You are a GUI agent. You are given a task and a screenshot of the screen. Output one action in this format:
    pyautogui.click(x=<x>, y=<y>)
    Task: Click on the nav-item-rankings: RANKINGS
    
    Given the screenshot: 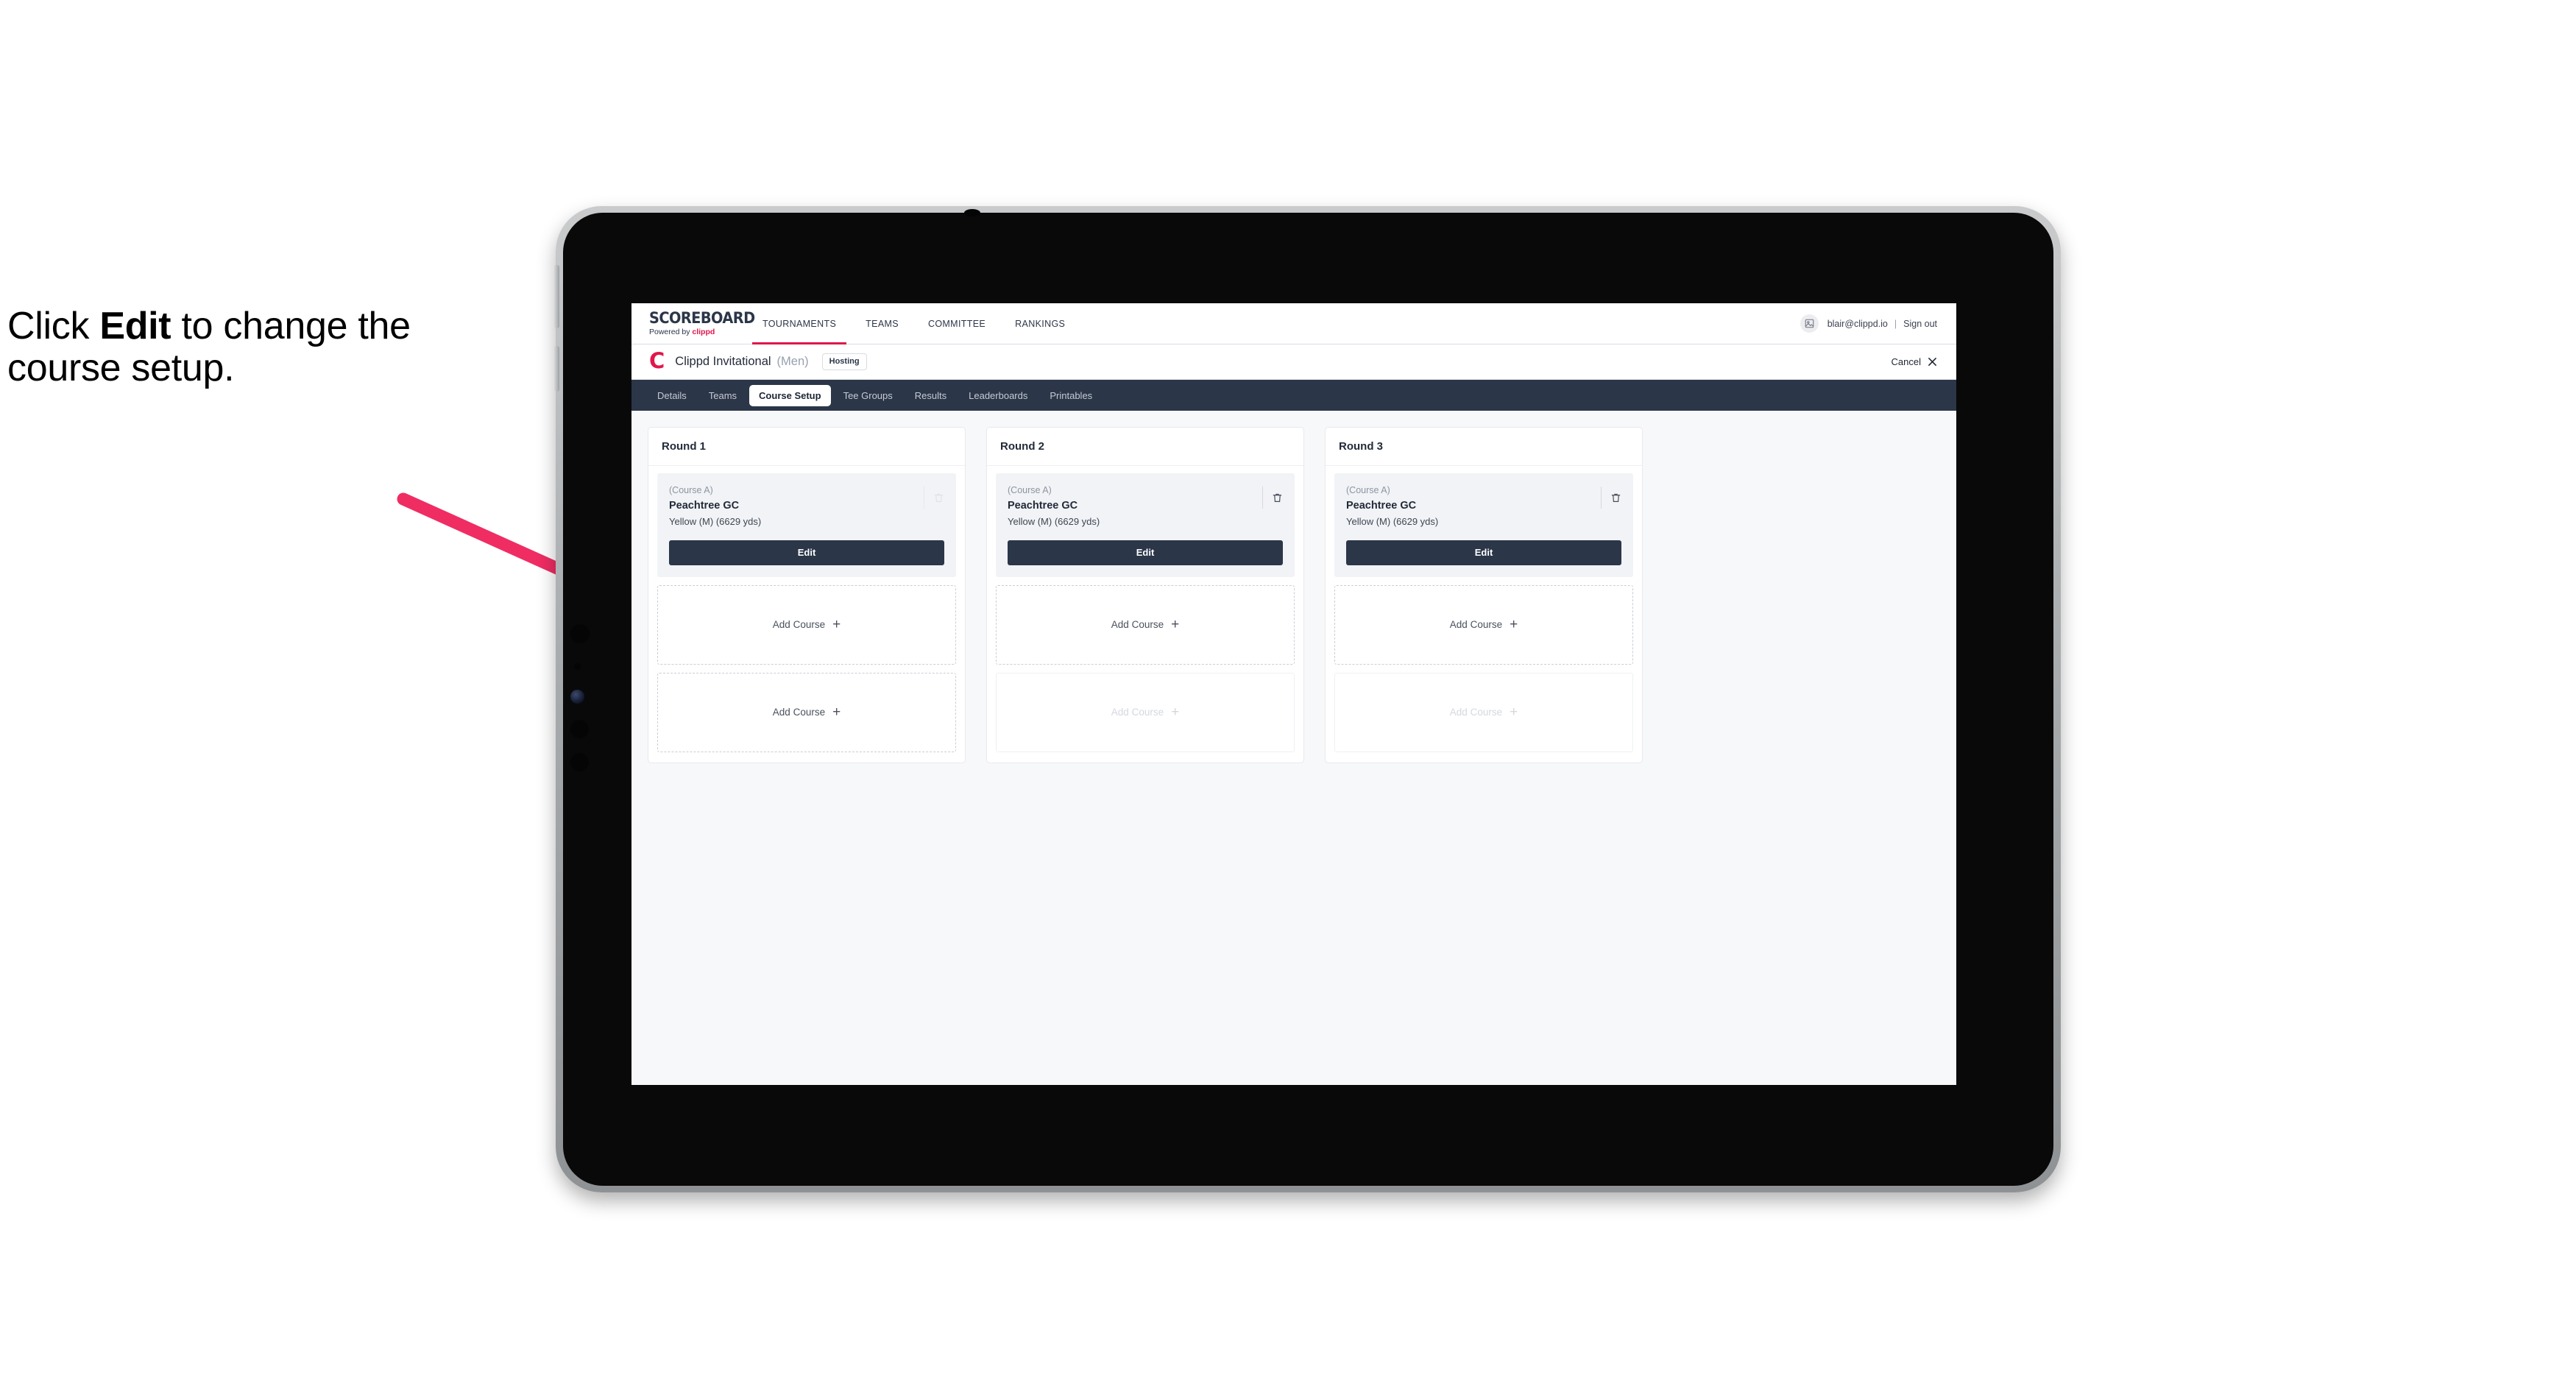 What is the action you would take?
    pyautogui.click(x=1040, y=323)
    